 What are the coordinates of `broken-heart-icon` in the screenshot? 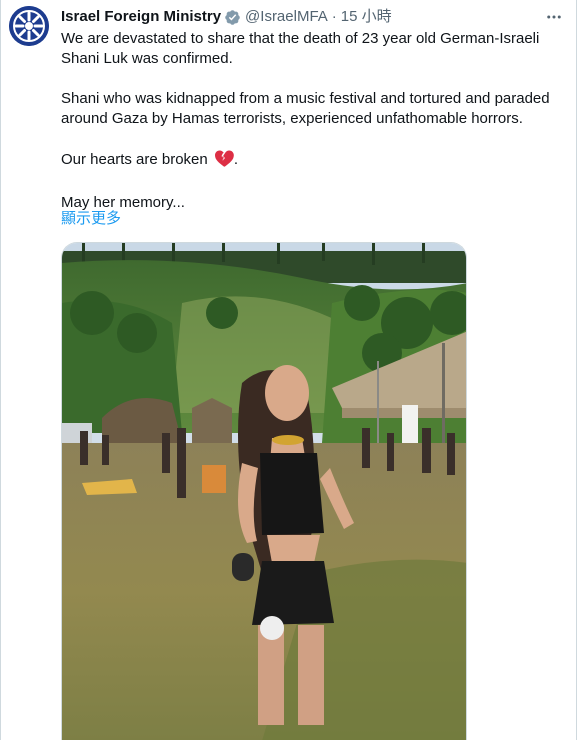 It's located at (224, 161).